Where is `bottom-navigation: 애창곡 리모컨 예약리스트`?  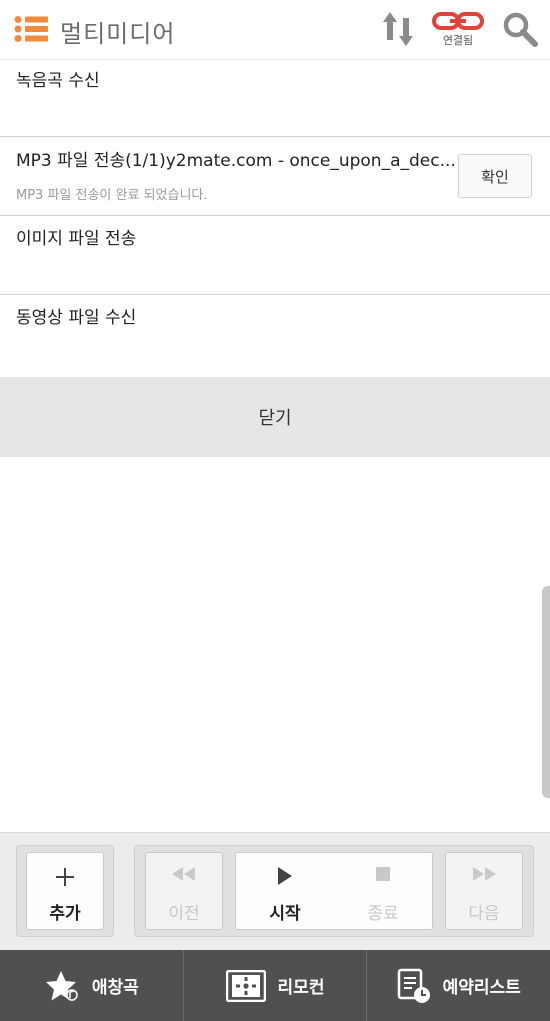
bottom-navigation: 애창곡 리모컨 예약리스트 is located at coordinates (275, 985).